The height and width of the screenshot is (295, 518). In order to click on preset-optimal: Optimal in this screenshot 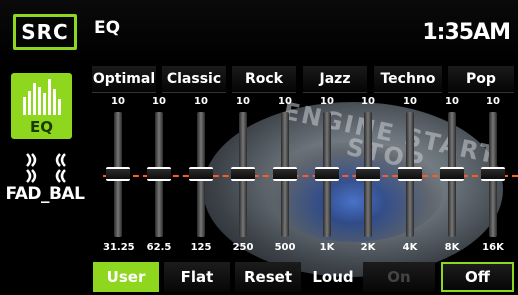, I will do `click(124, 79)`.